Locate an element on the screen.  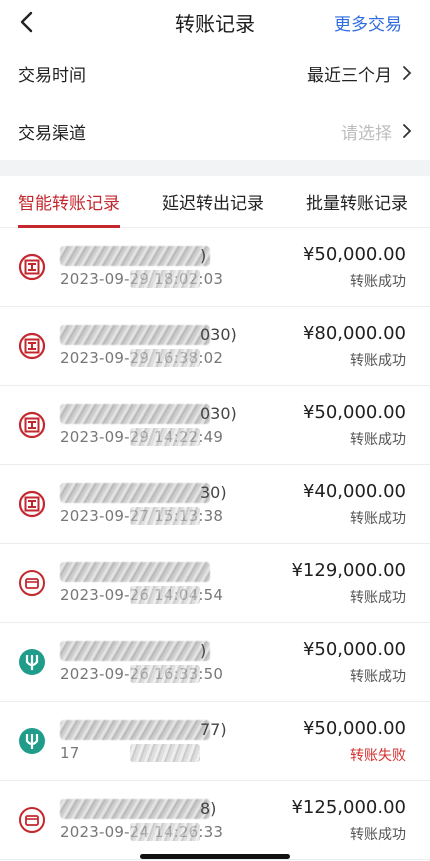
record-amount-block: ¥80,000.00 转账成功 is located at coordinates (354, 346).